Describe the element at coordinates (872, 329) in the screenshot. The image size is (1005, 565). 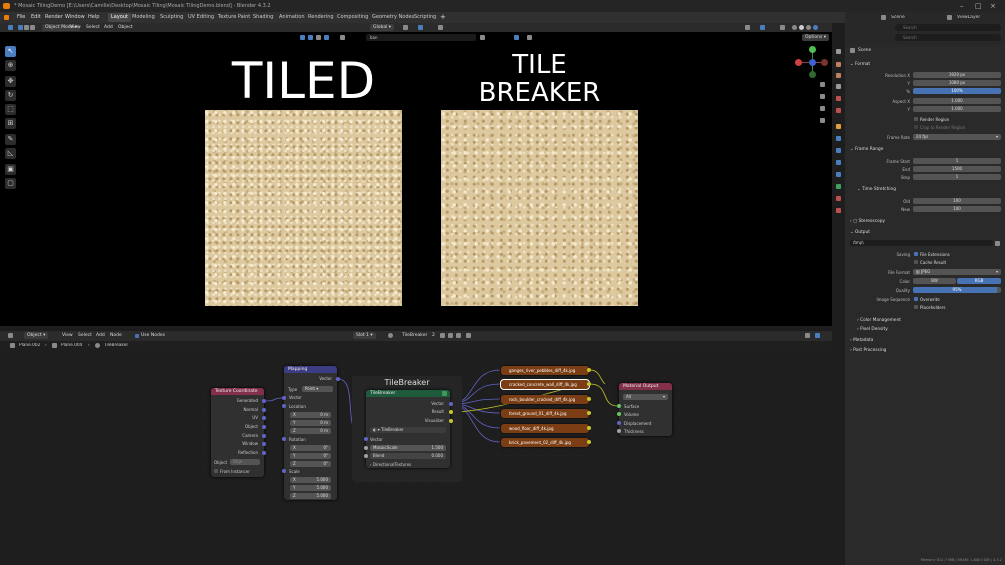
I see `pixel-density-panel-header: › Pixel Density` at that location.